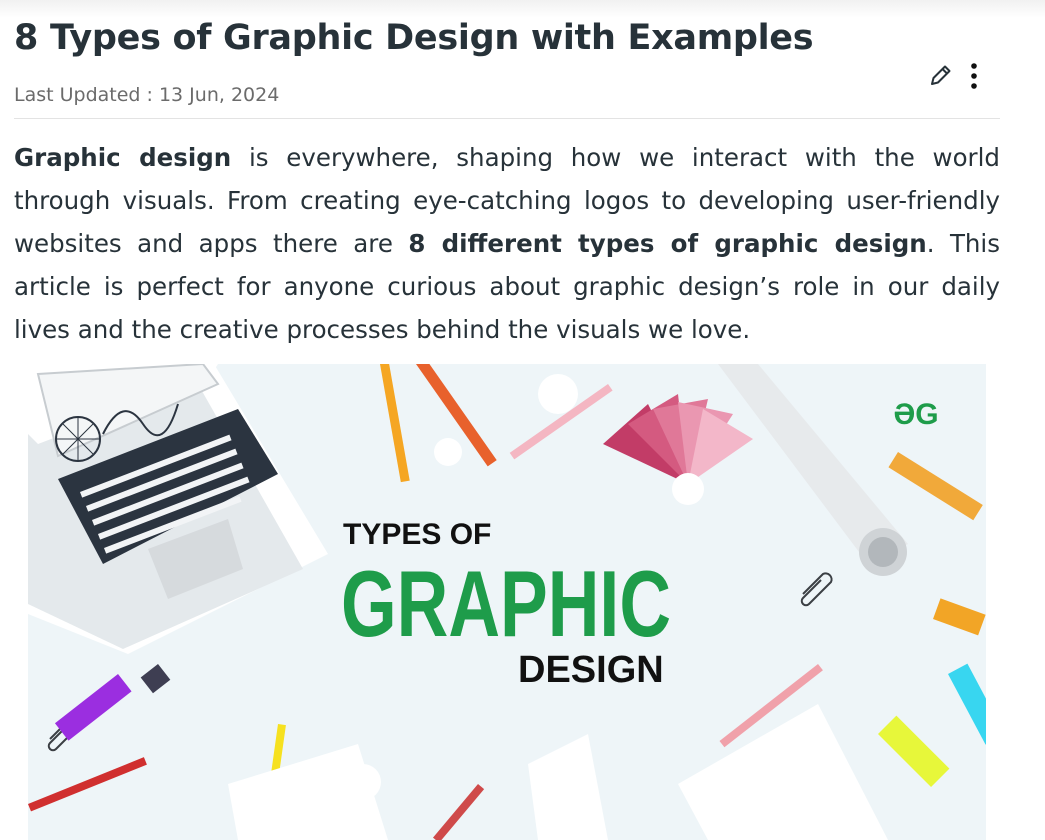 The height and width of the screenshot is (840, 1045). What do you see at coordinates (147, 95) in the screenshot?
I see `last-updated: Last Updated : 13 Jun, 2024` at bounding box center [147, 95].